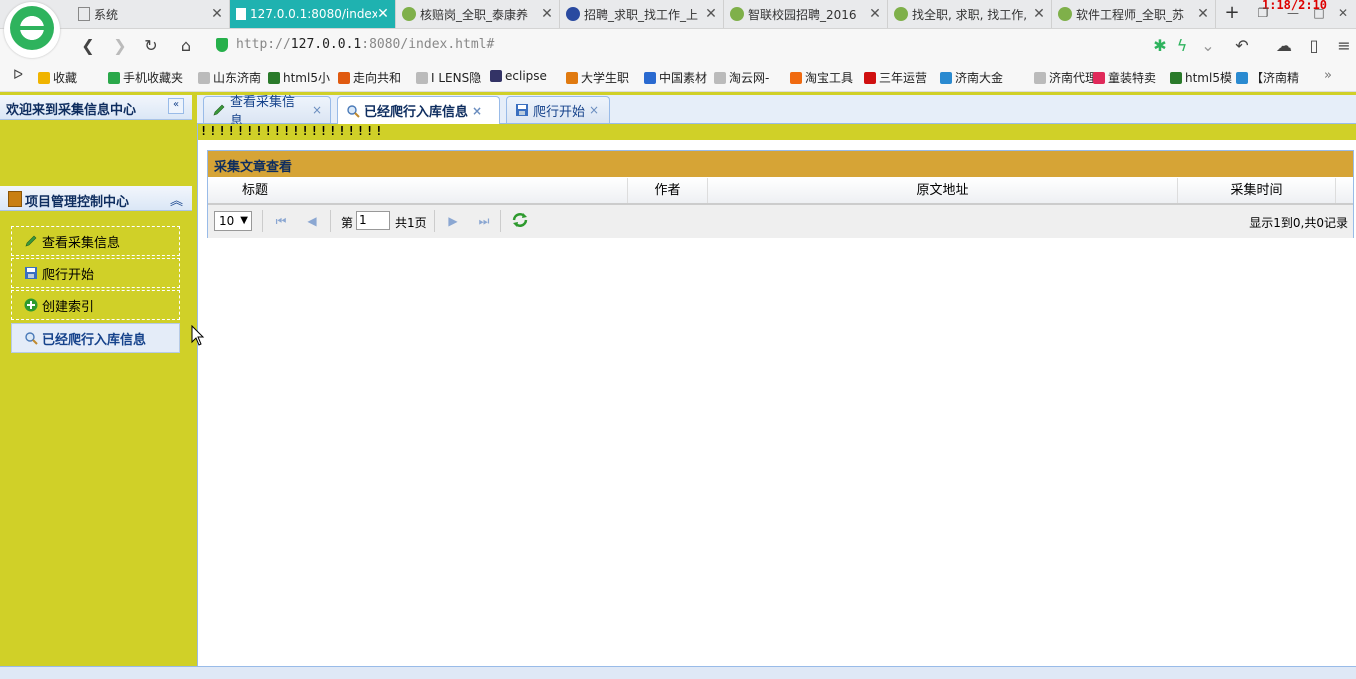 The width and height of the screenshot is (1356, 679). I want to click on tab-stored-info: 已经爬行入库信息 ×, so click(418, 110).